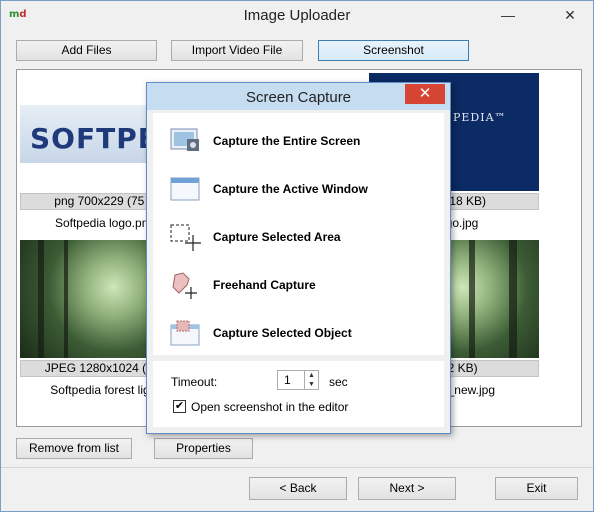  I want to click on screen-monitor-icon, so click(186, 141).